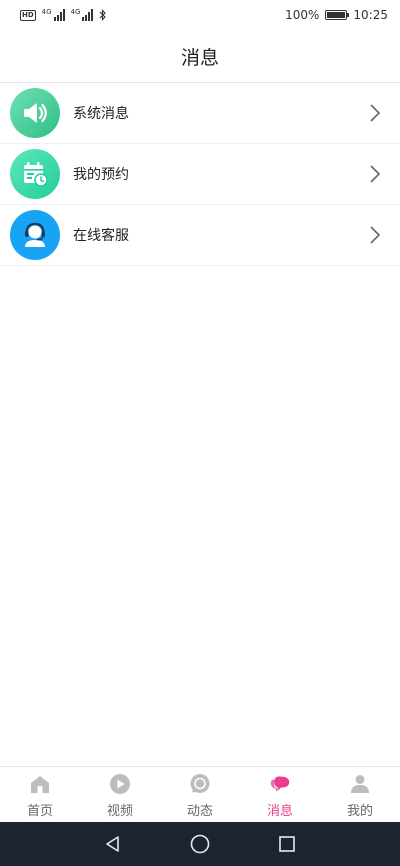  I want to click on home-circle-icon, so click(200, 844).